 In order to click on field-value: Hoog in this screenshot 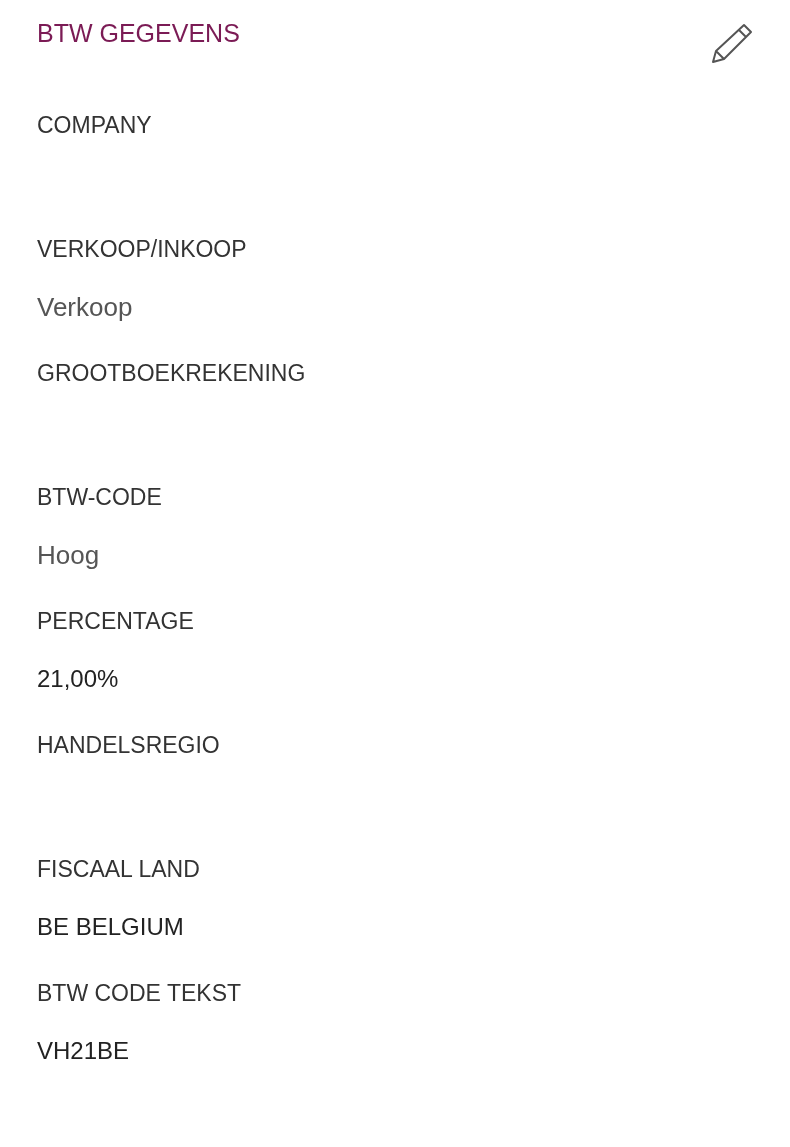, I will do `click(68, 555)`.